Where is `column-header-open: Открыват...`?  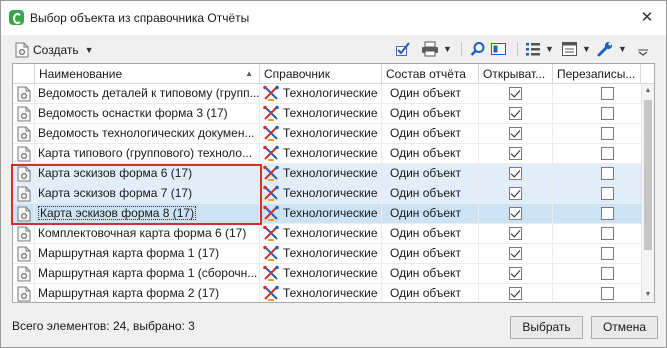
column-header-open: Открыват... is located at coordinates (516, 74).